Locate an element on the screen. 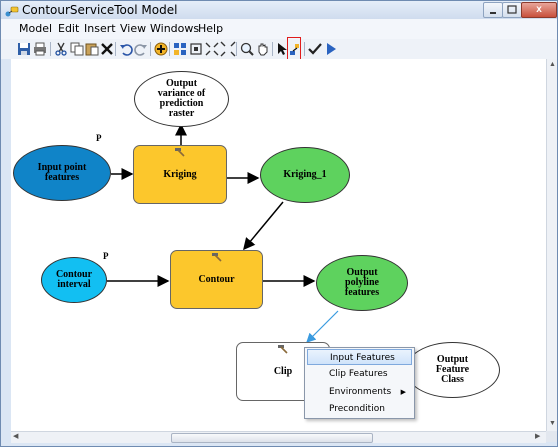  size-grip is located at coordinates (551, 436).